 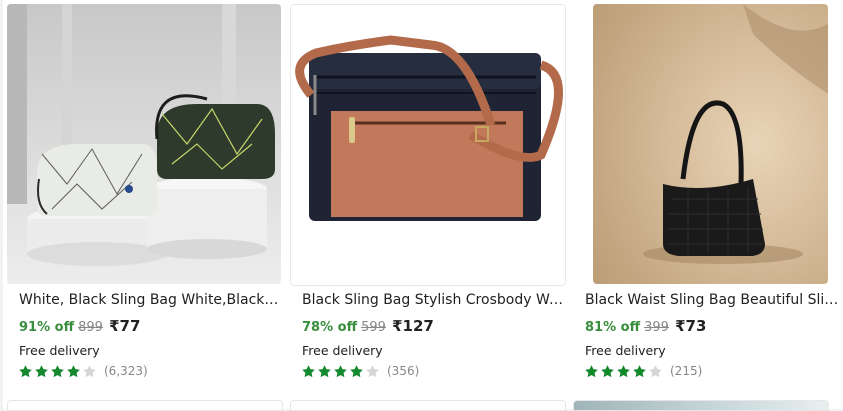 What do you see at coordinates (403, 371) in the screenshot?
I see `rating-count: (356)` at bounding box center [403, 371].